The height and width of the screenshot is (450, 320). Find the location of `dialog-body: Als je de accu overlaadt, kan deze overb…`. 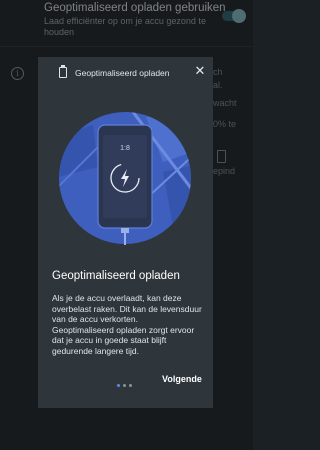

dialog-body: Als je de accu overlaadt, kan deze overb… is located at coordinates (127, 324).